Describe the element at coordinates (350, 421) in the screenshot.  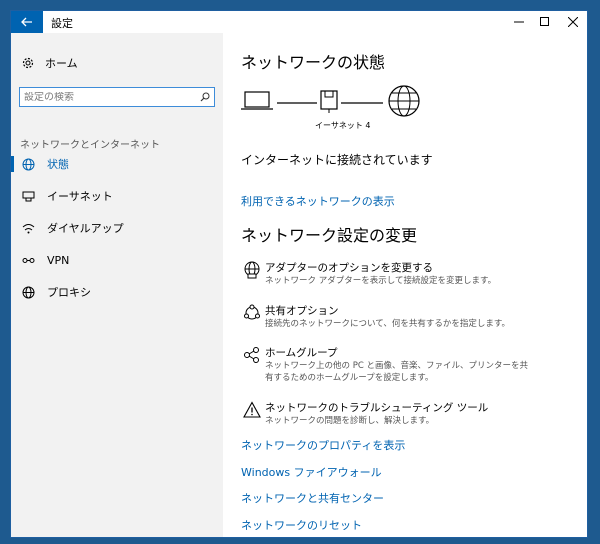
I see `option-desc: ネットワークの問題を診断し、解決します。` at that location.